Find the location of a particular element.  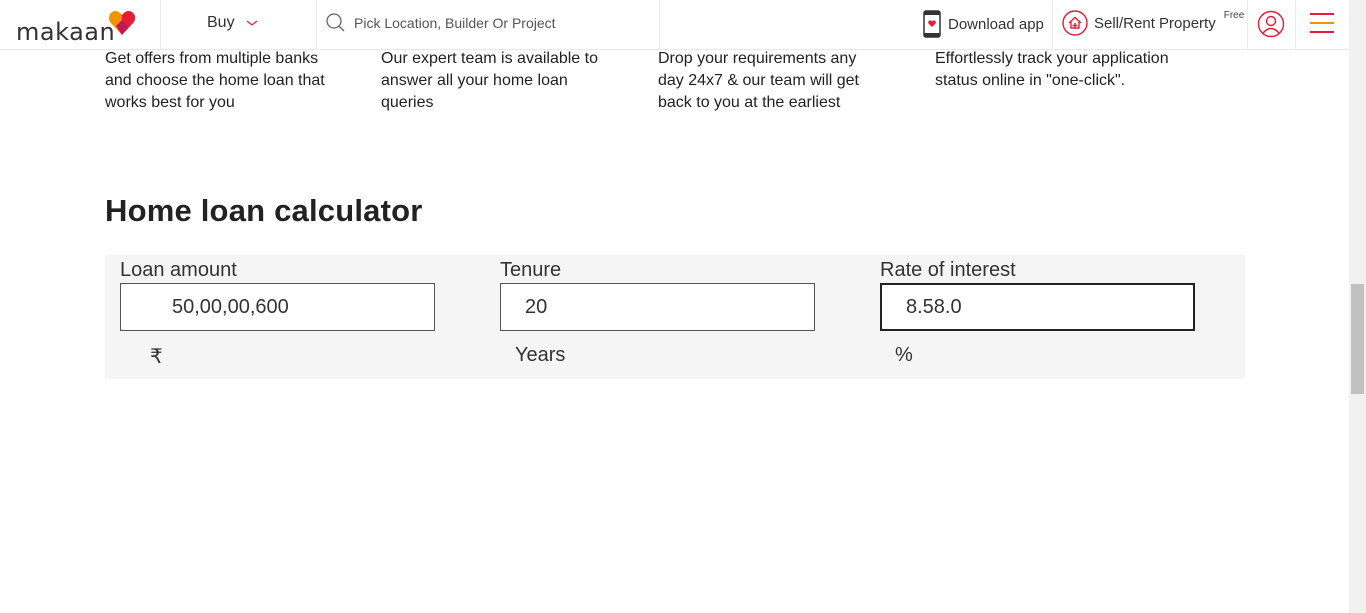

buy-label: Buy is located at coordinates (221, 22).